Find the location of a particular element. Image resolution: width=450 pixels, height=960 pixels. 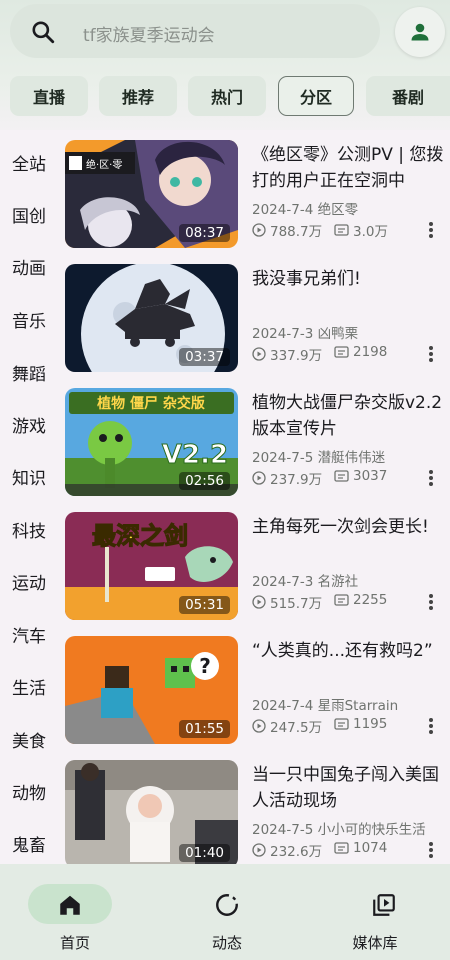

tab-label: 分区 is located at coordinates (315, 97).